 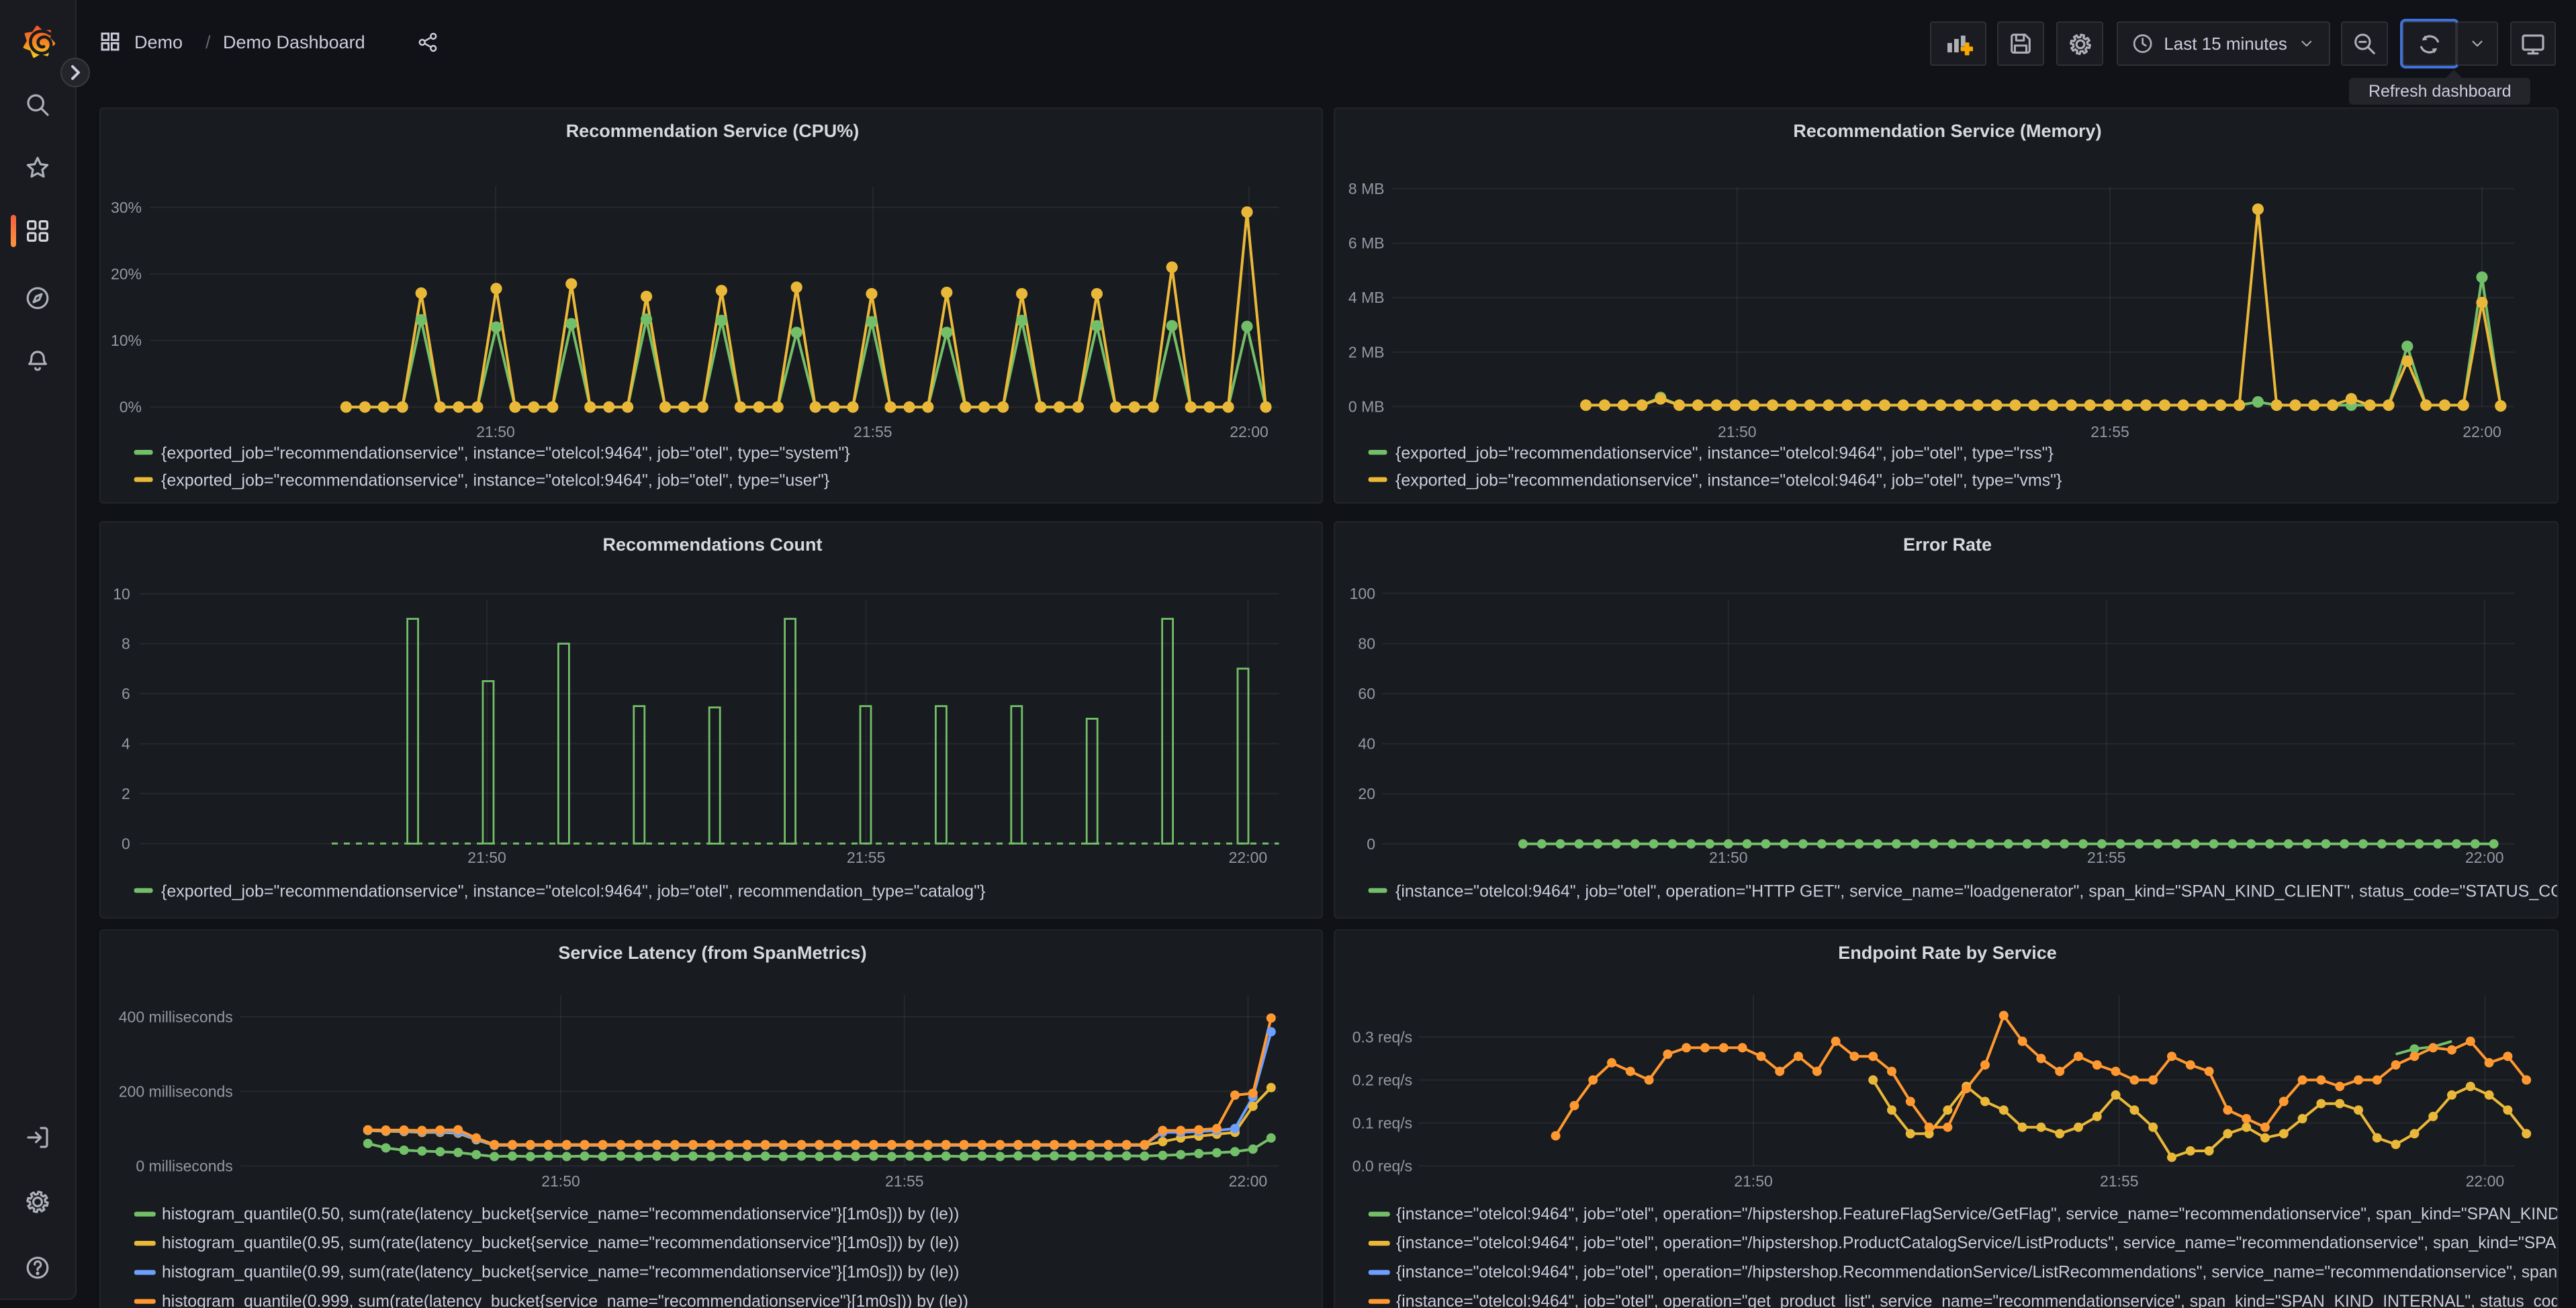 What do you see at coordinates (1366, 297) in the screenshot?
I see `svg-text: 4 MB` at bounding box center [1366, 297].